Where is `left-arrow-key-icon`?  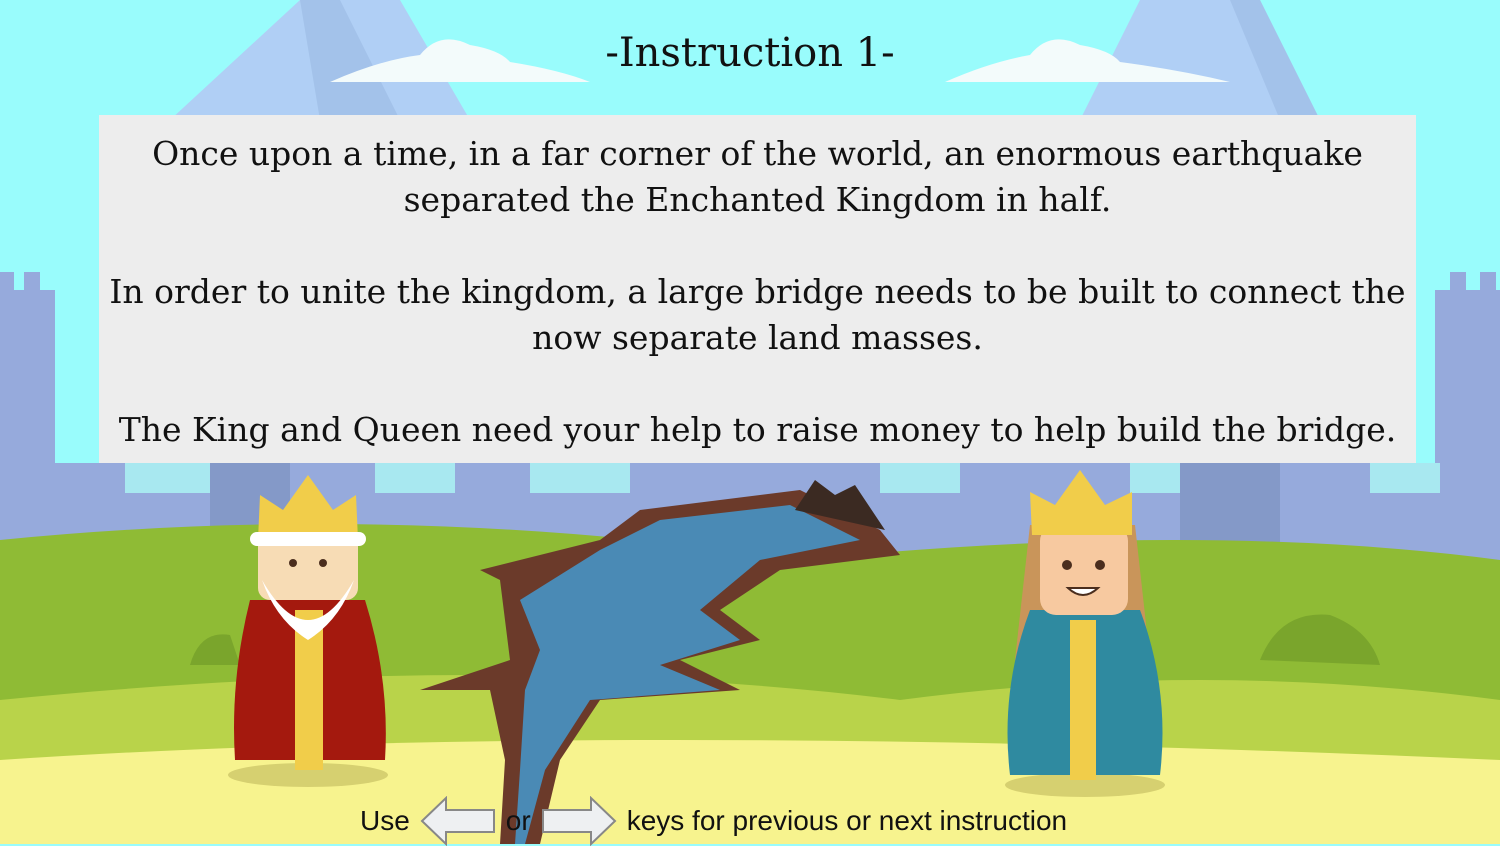 left-arrow-key-icon is located at coordinates (458, 821).